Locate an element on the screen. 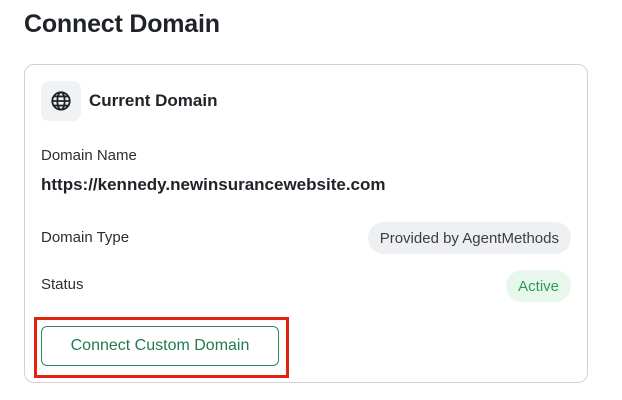 This screenshot has height=400, width=622. status-label: Status is located at coordinates (62, 284).